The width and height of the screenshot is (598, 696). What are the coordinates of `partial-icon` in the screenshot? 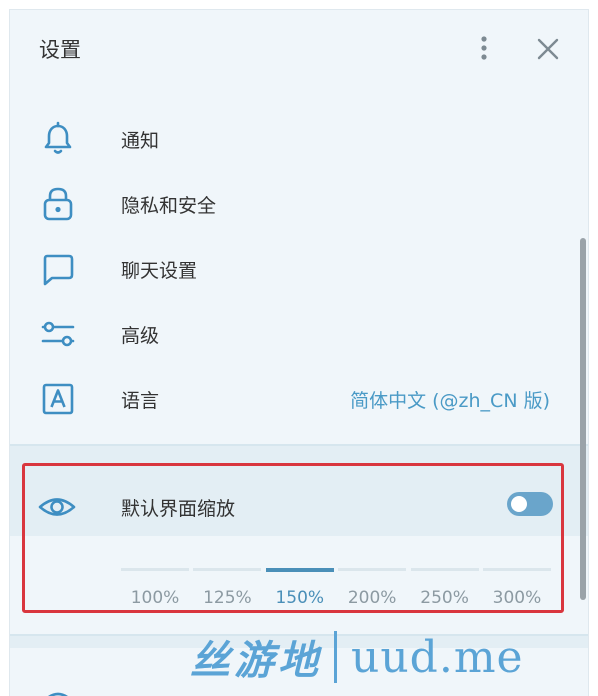 It's located at (58, 694).